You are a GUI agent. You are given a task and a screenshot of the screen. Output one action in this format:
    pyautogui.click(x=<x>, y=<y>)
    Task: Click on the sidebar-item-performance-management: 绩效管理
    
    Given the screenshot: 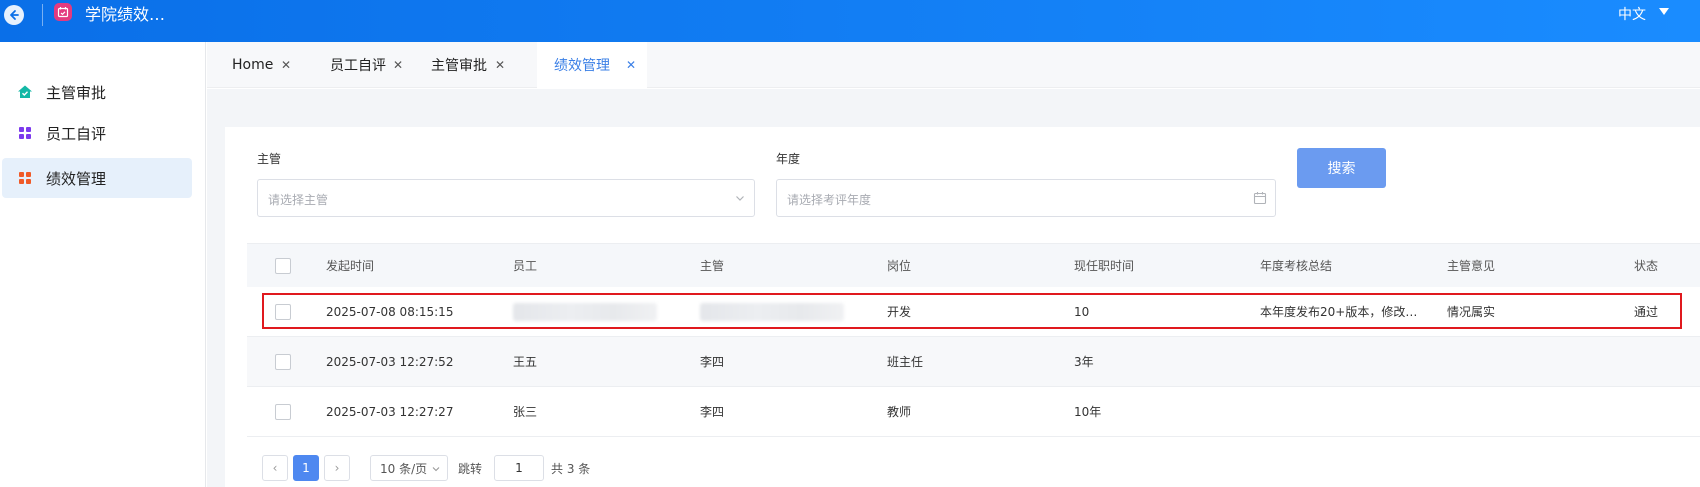 What is the action you would take?
    pyautogui.click(x=97, y=178)
    